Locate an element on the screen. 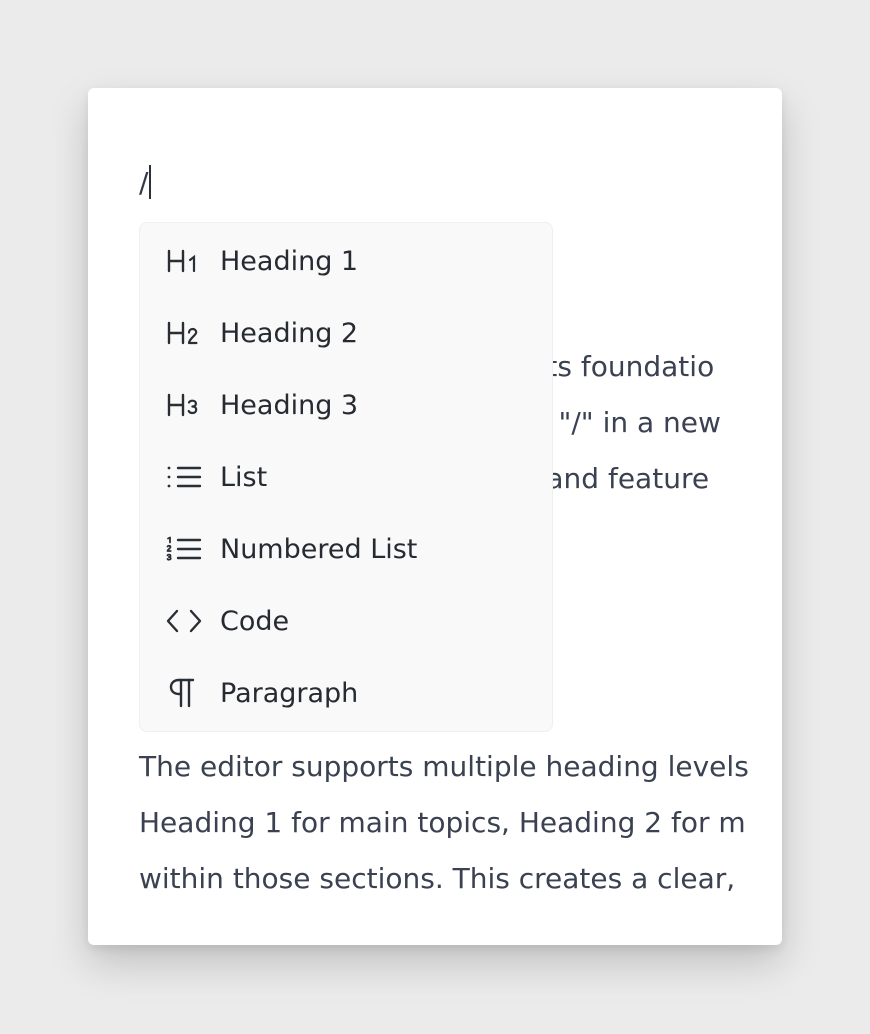 Image resolution: width=870 pixels, height=1034 pixels. menu-item-label: Heading 2 is located at coordinates (289, 333).